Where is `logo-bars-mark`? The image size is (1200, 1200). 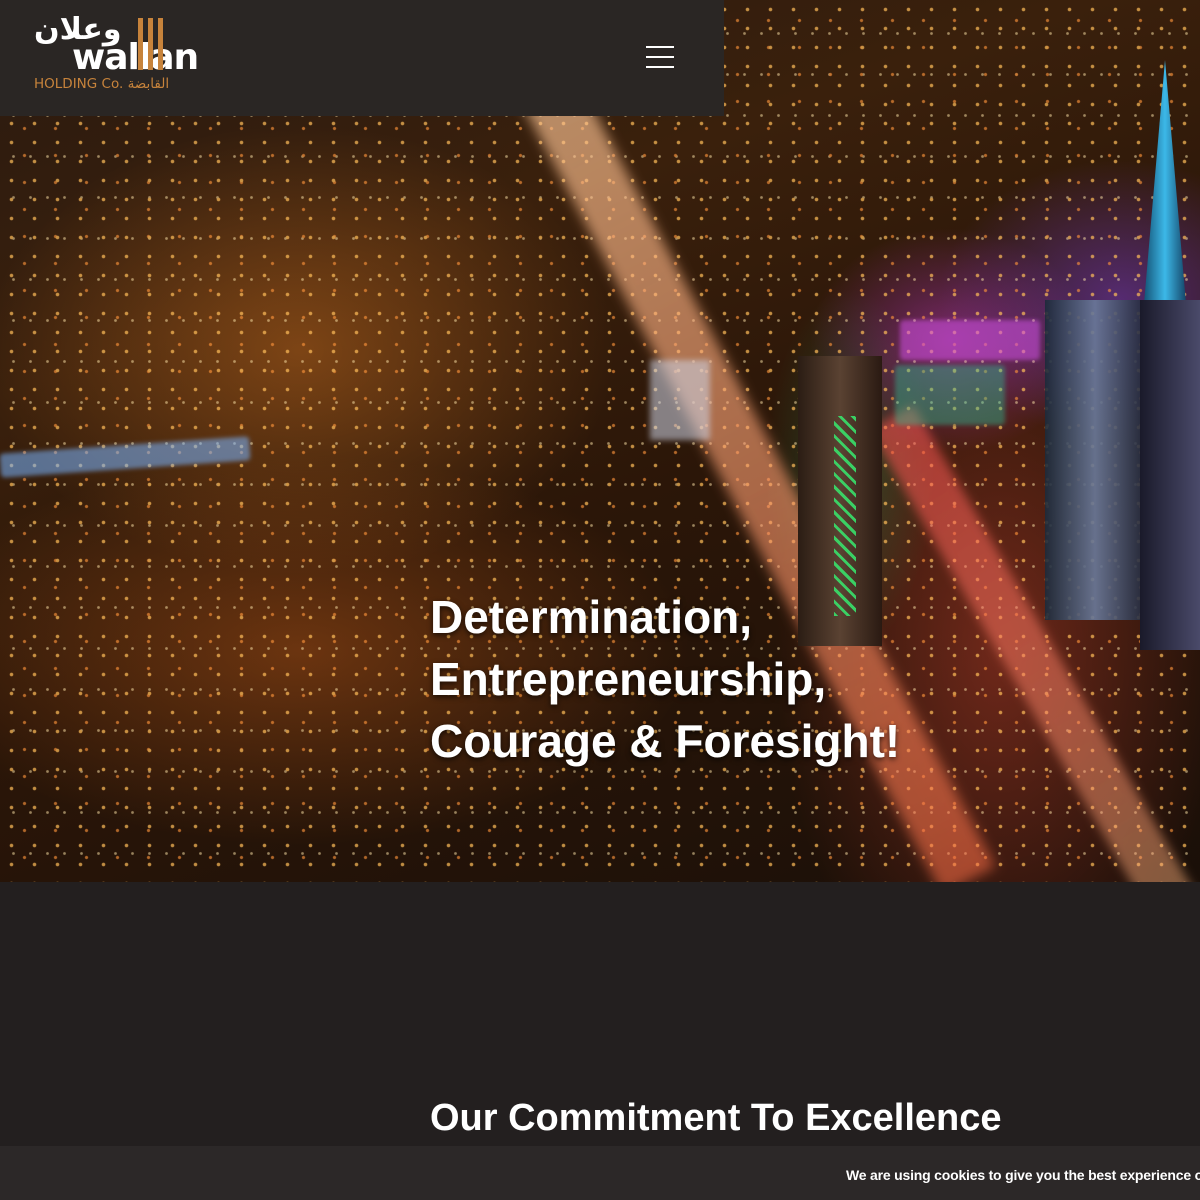
logo-bars-mark is located at coordinates (152, 44).